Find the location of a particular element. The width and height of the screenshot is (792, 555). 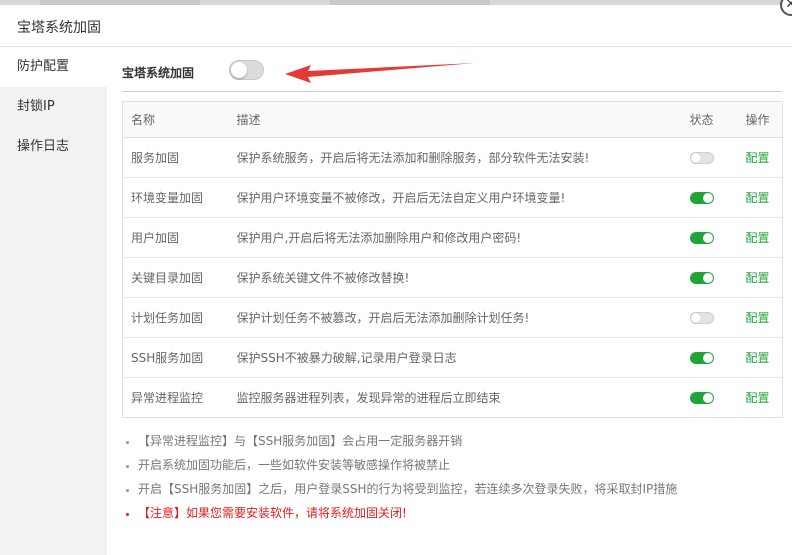

divider is located at coordinates (452, 91).